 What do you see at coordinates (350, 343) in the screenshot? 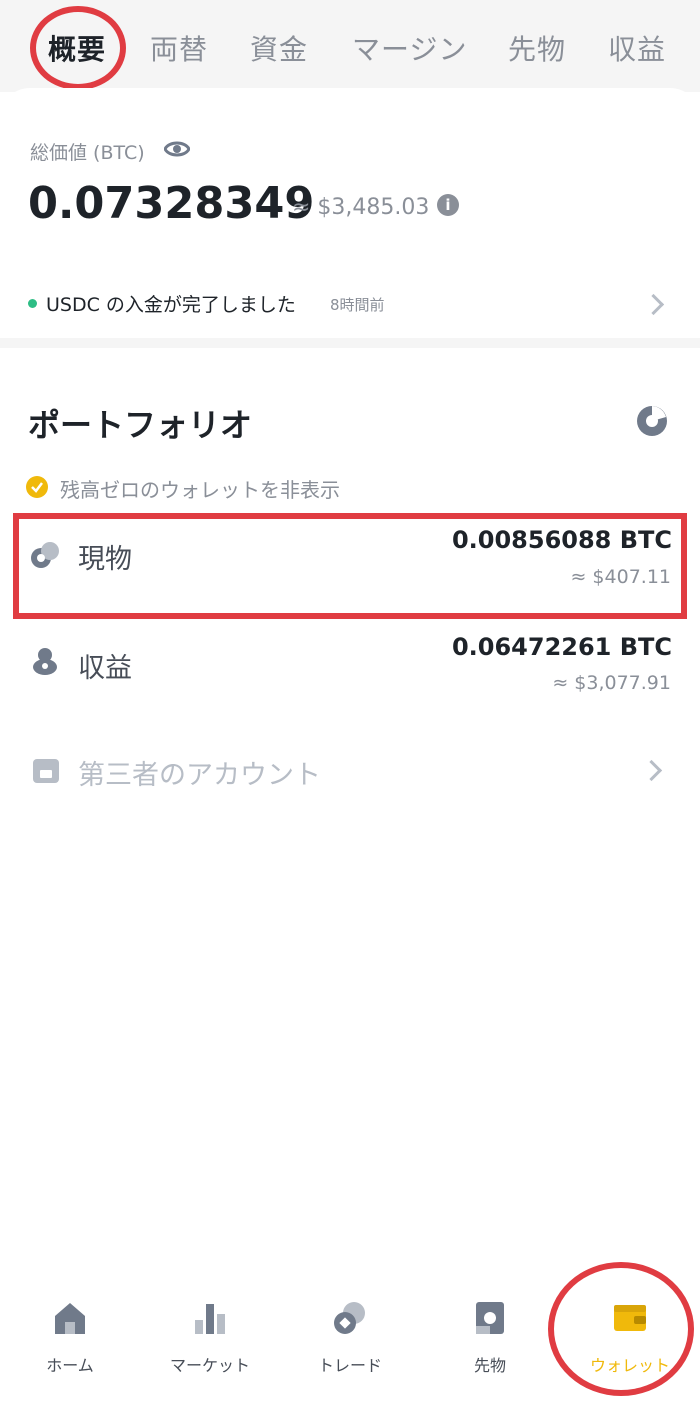
I see `section-divider` at bounding box center [350, 343].